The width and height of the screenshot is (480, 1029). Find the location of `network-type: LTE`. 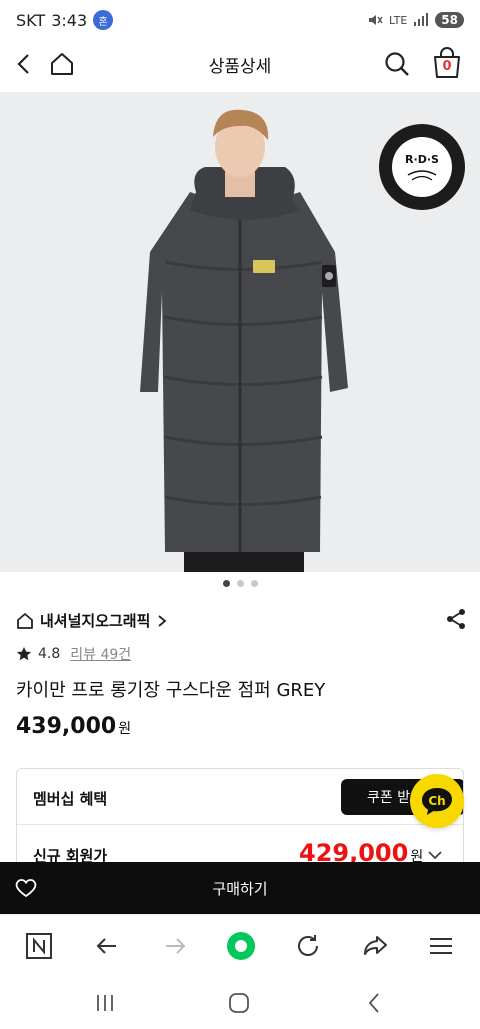

network-type: LTE is located at coordinates (398, 20).